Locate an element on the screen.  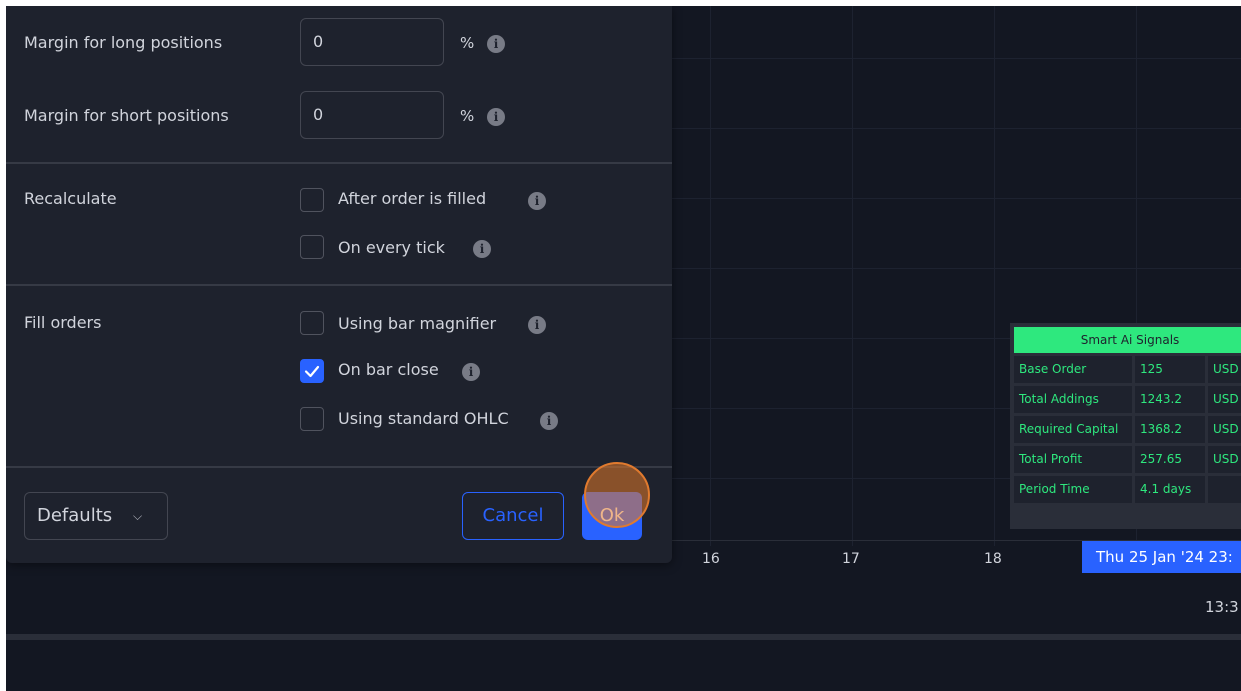
after-order-filled-checkbox is located at coordinates (312, 200).